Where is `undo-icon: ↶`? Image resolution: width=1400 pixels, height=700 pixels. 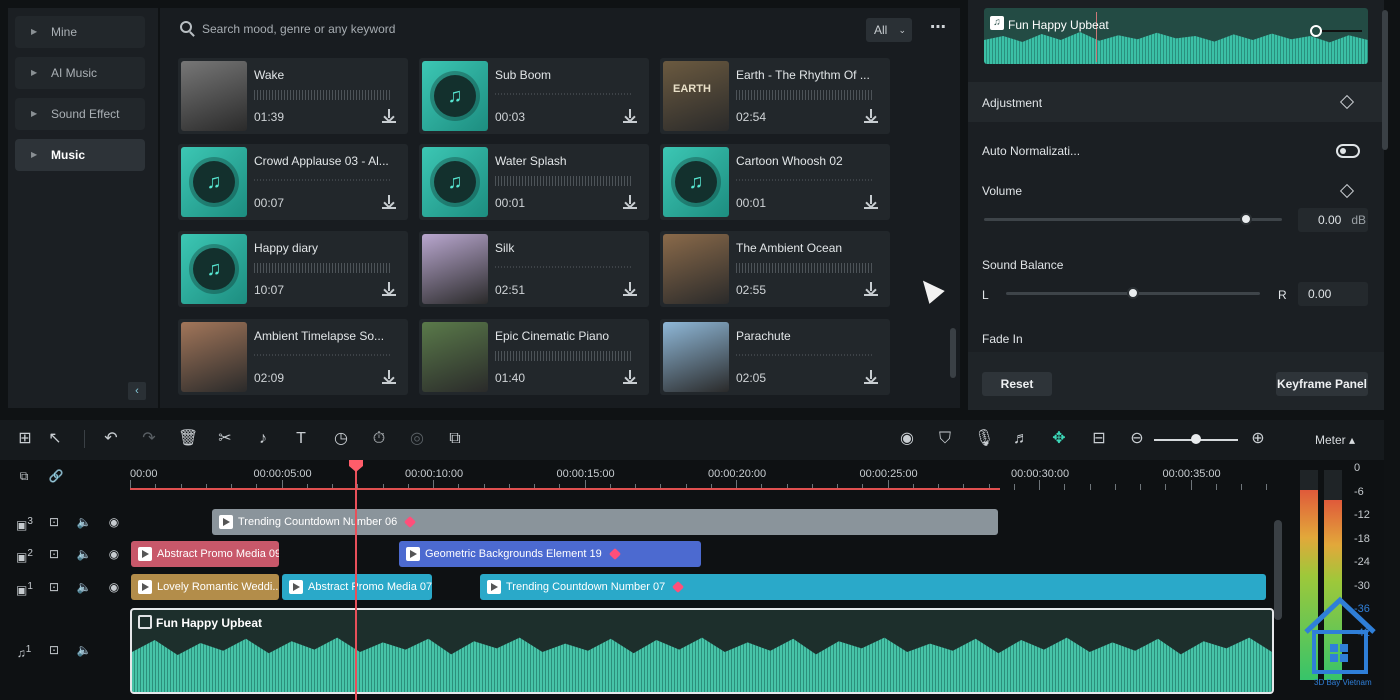
undo-icon: ↶ is located at coordinates (111, 439).